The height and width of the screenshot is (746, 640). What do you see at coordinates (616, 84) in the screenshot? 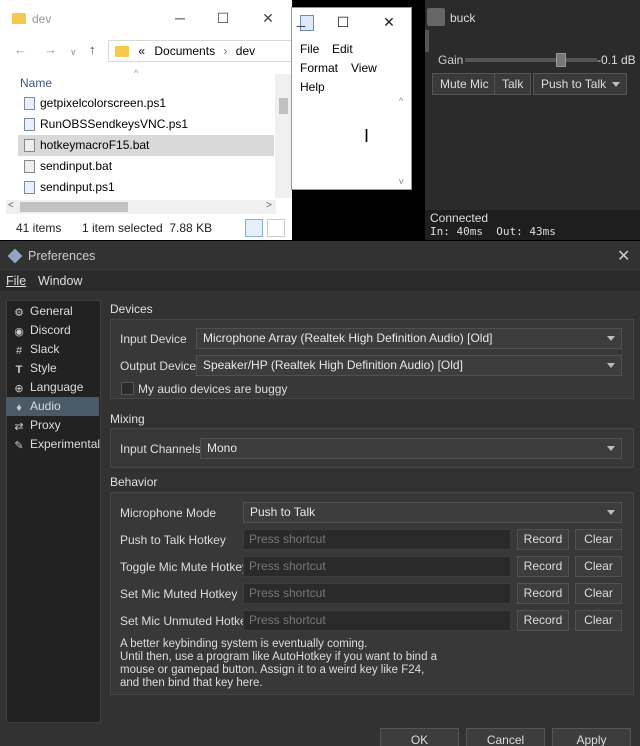
I see `chevron-down-icon` at bounding box center [616, 84].